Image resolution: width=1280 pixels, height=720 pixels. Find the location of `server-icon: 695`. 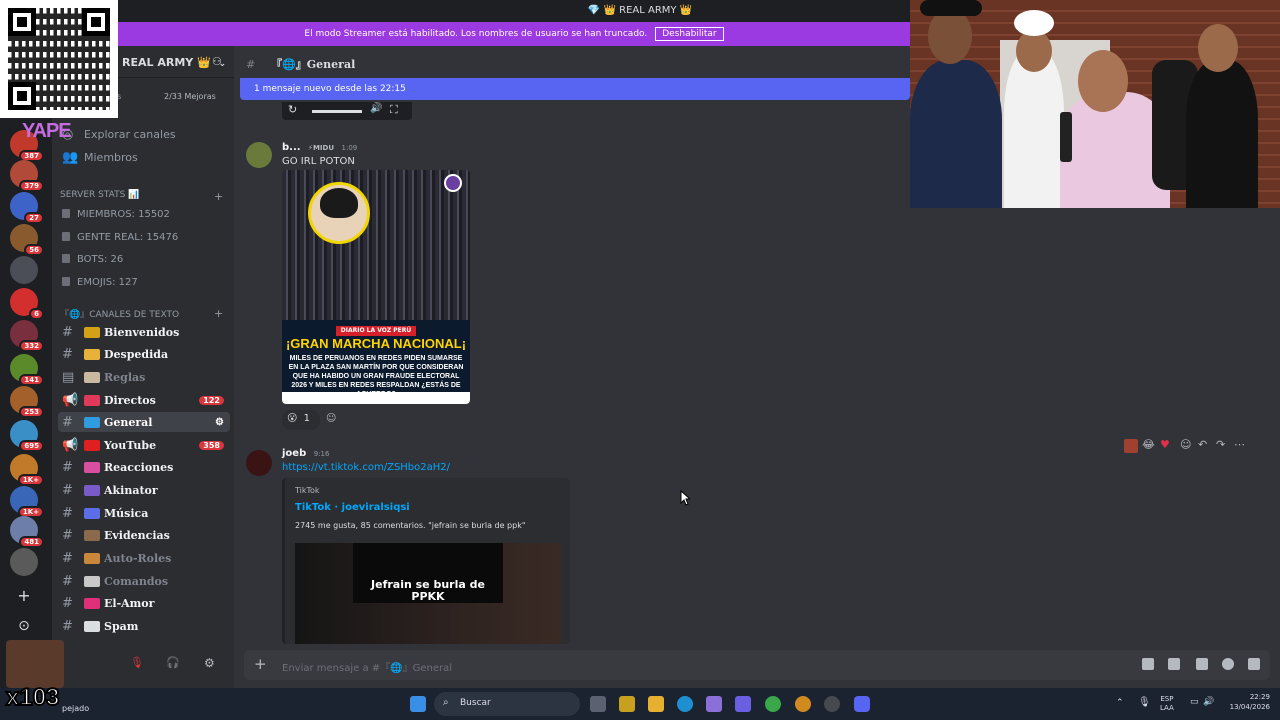

server-icon: 695 is located at coordinates (27, 436).